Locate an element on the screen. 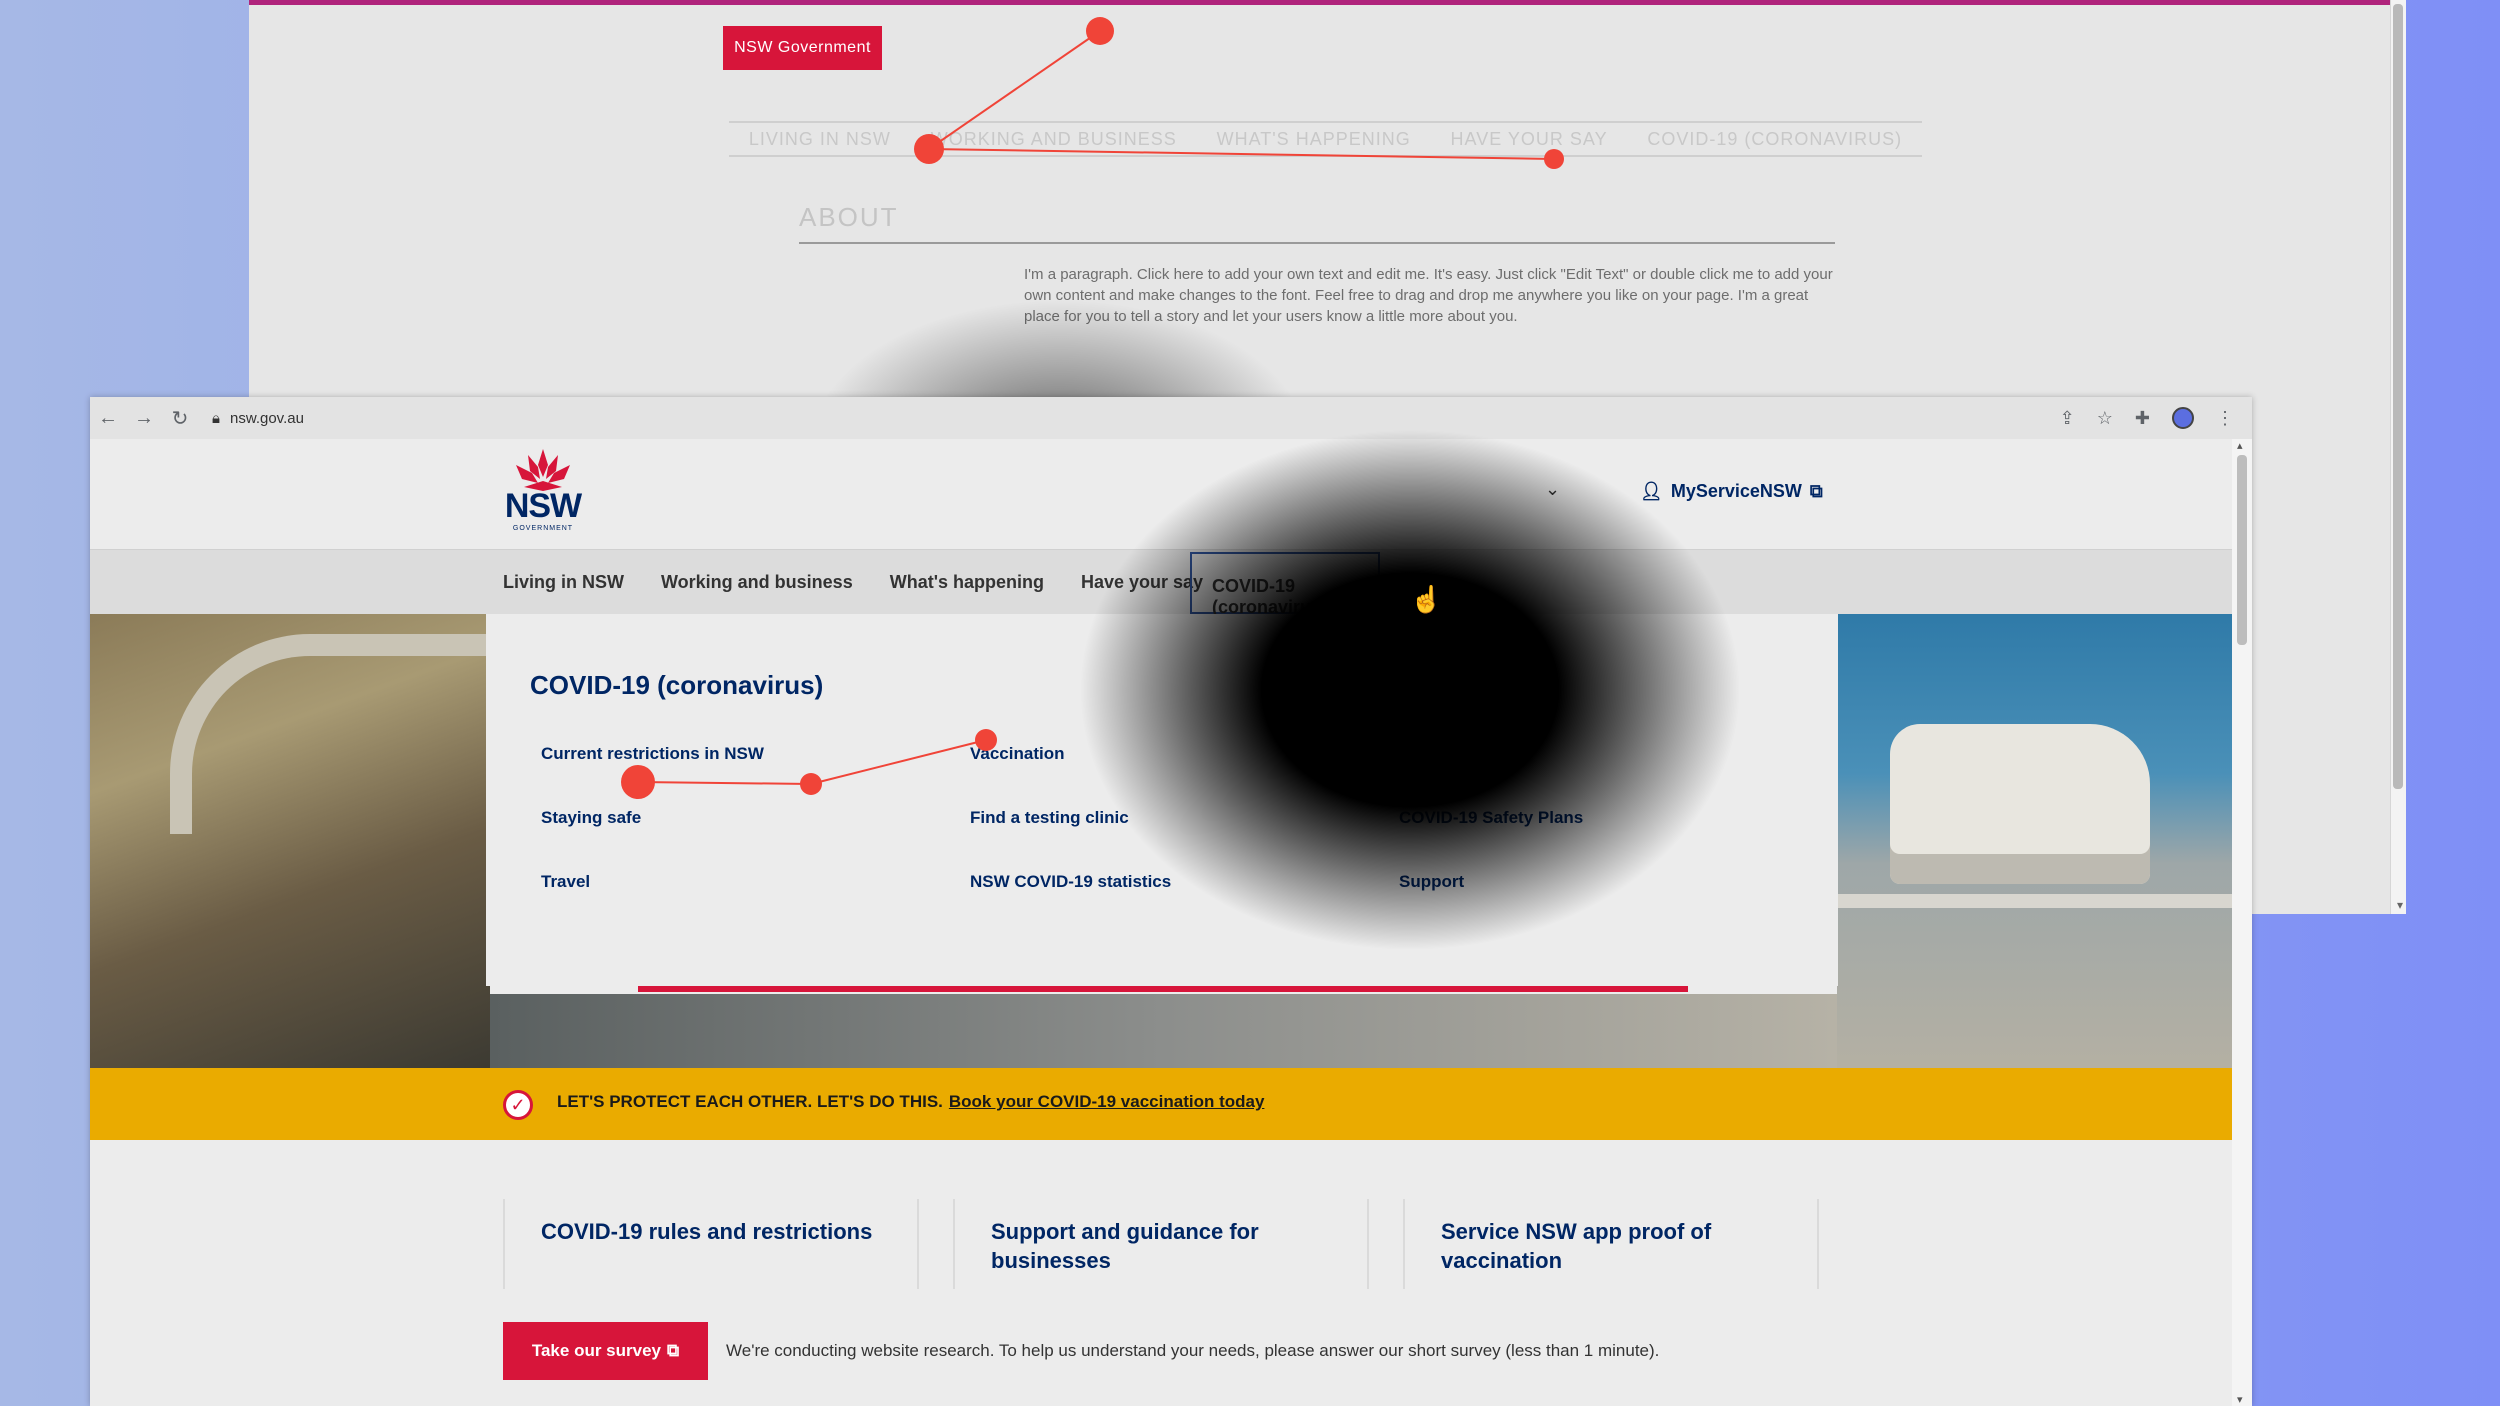 The image size is (2500, 1406). card-rules-restrictions: COVID-19 rules and restrictions is located at coordinates (711, 1244).